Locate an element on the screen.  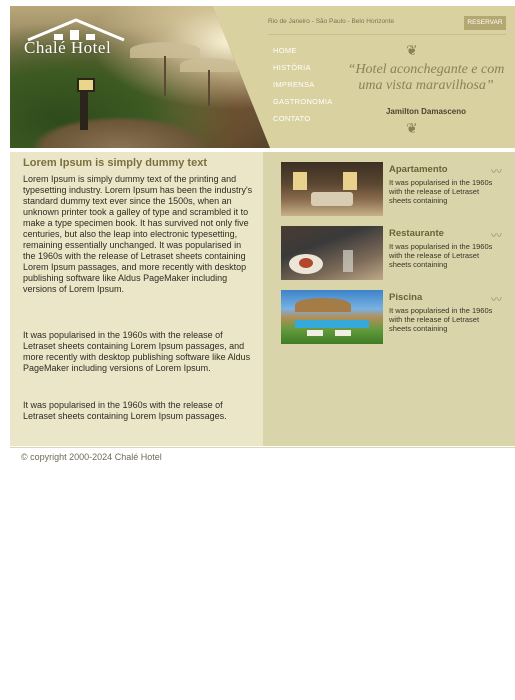
nav-item-home: HOME is located at coordinates (303, 54).